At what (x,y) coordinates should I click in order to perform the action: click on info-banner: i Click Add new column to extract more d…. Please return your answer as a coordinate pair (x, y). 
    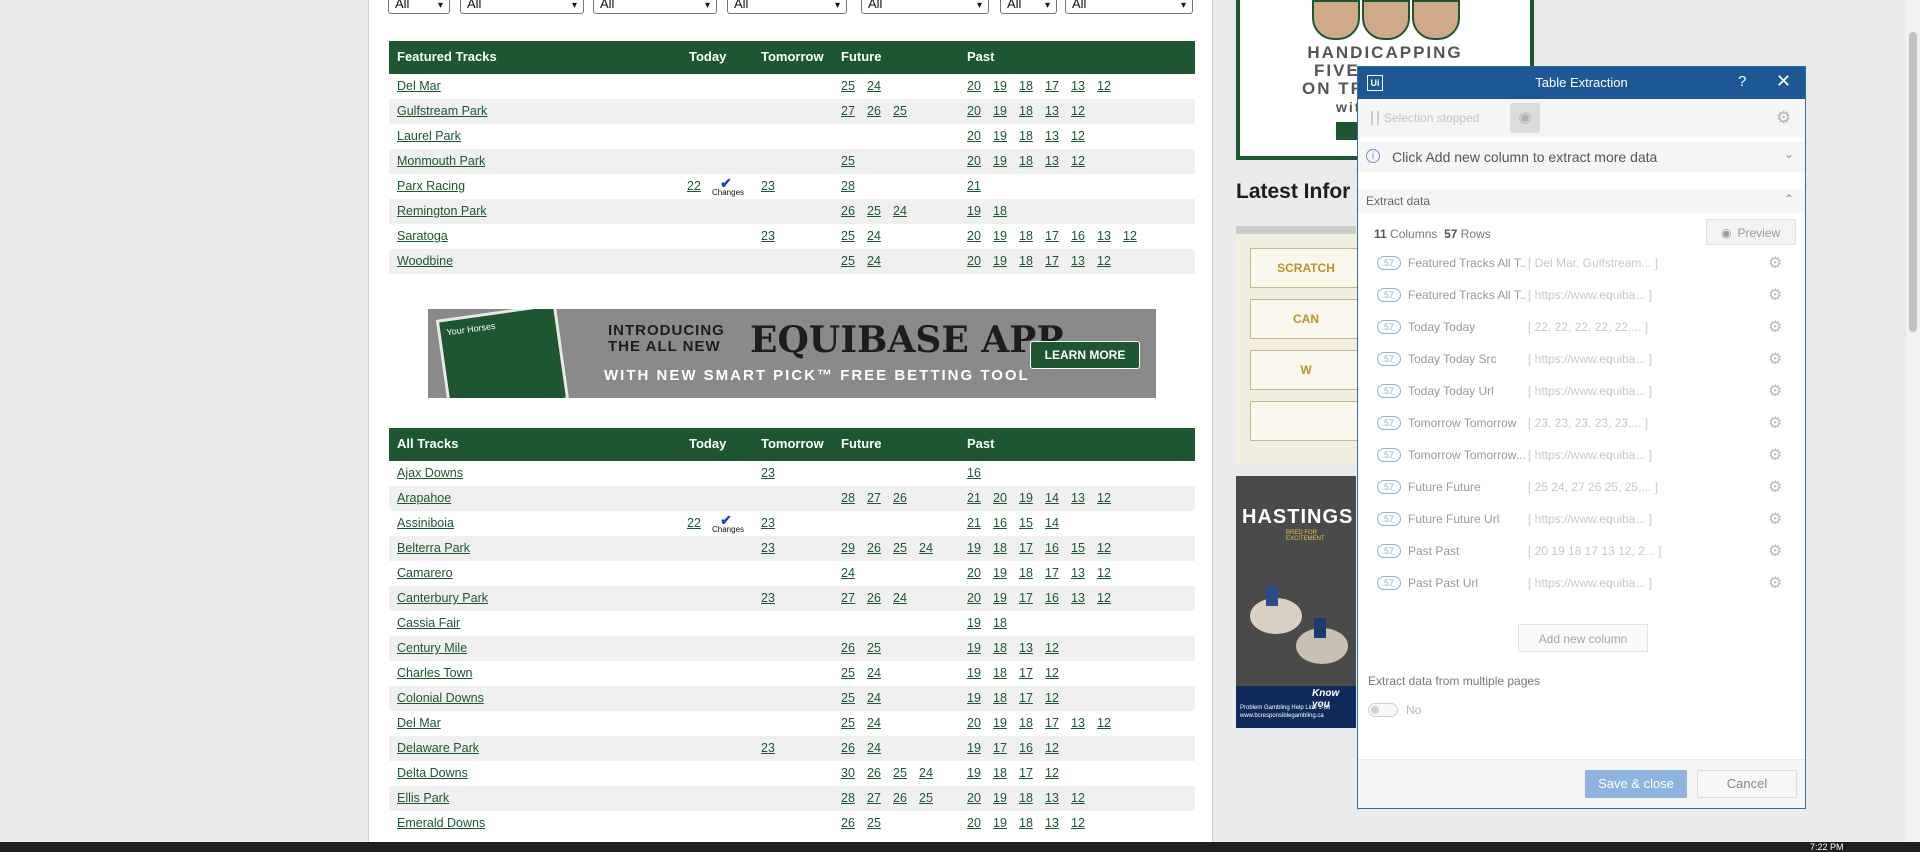
    Looking at the image, I should click on (1581, 157).